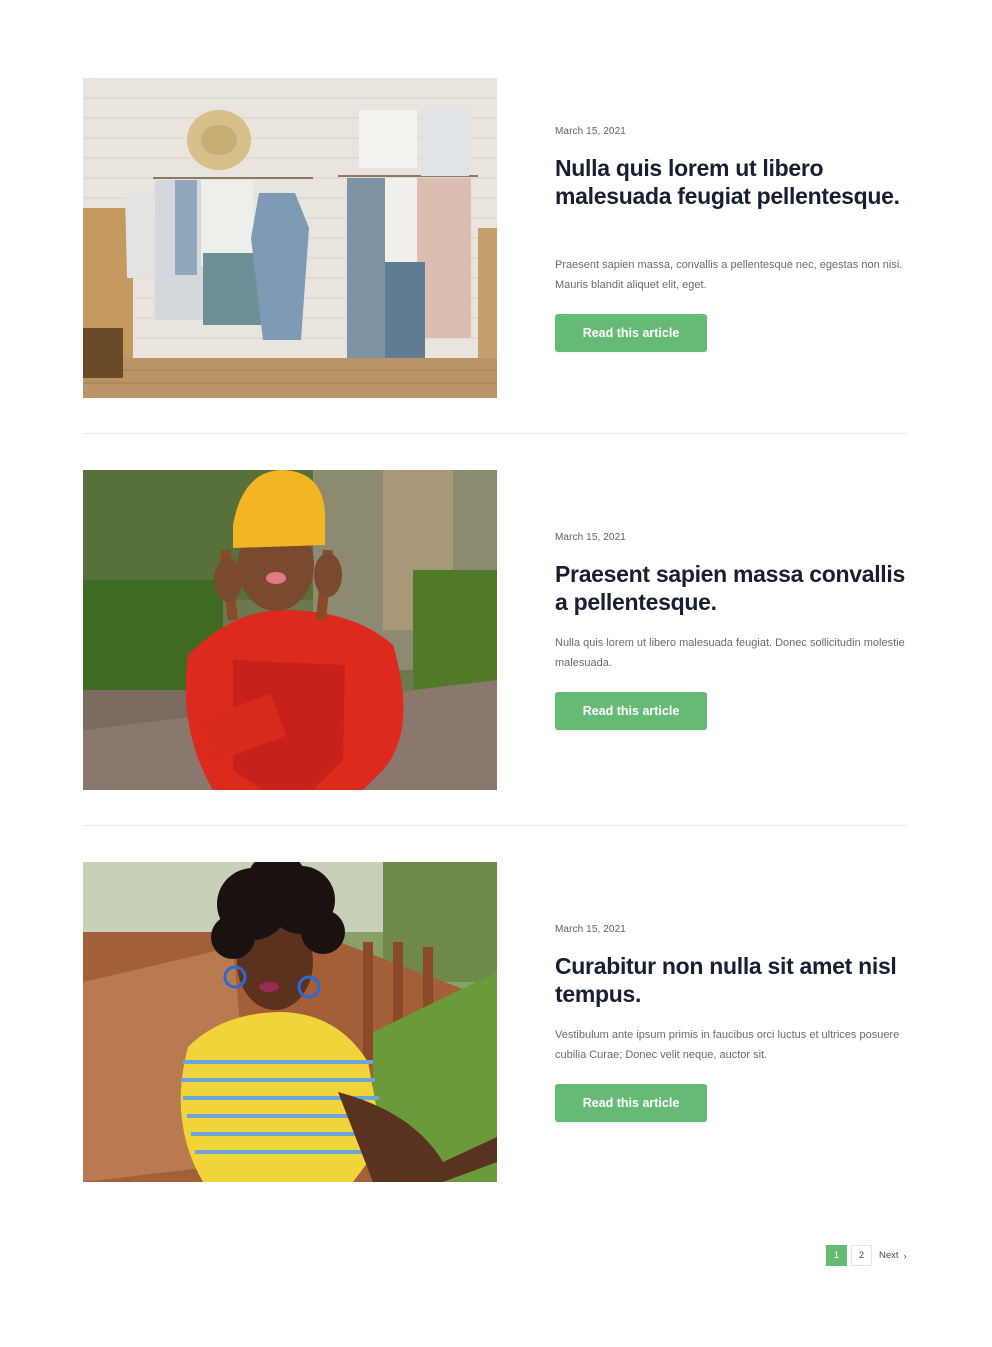 The height and width of the screenshot is (1347, 992). I want to click on post-image-woman-yellow-shirt, so click(290, 1022).